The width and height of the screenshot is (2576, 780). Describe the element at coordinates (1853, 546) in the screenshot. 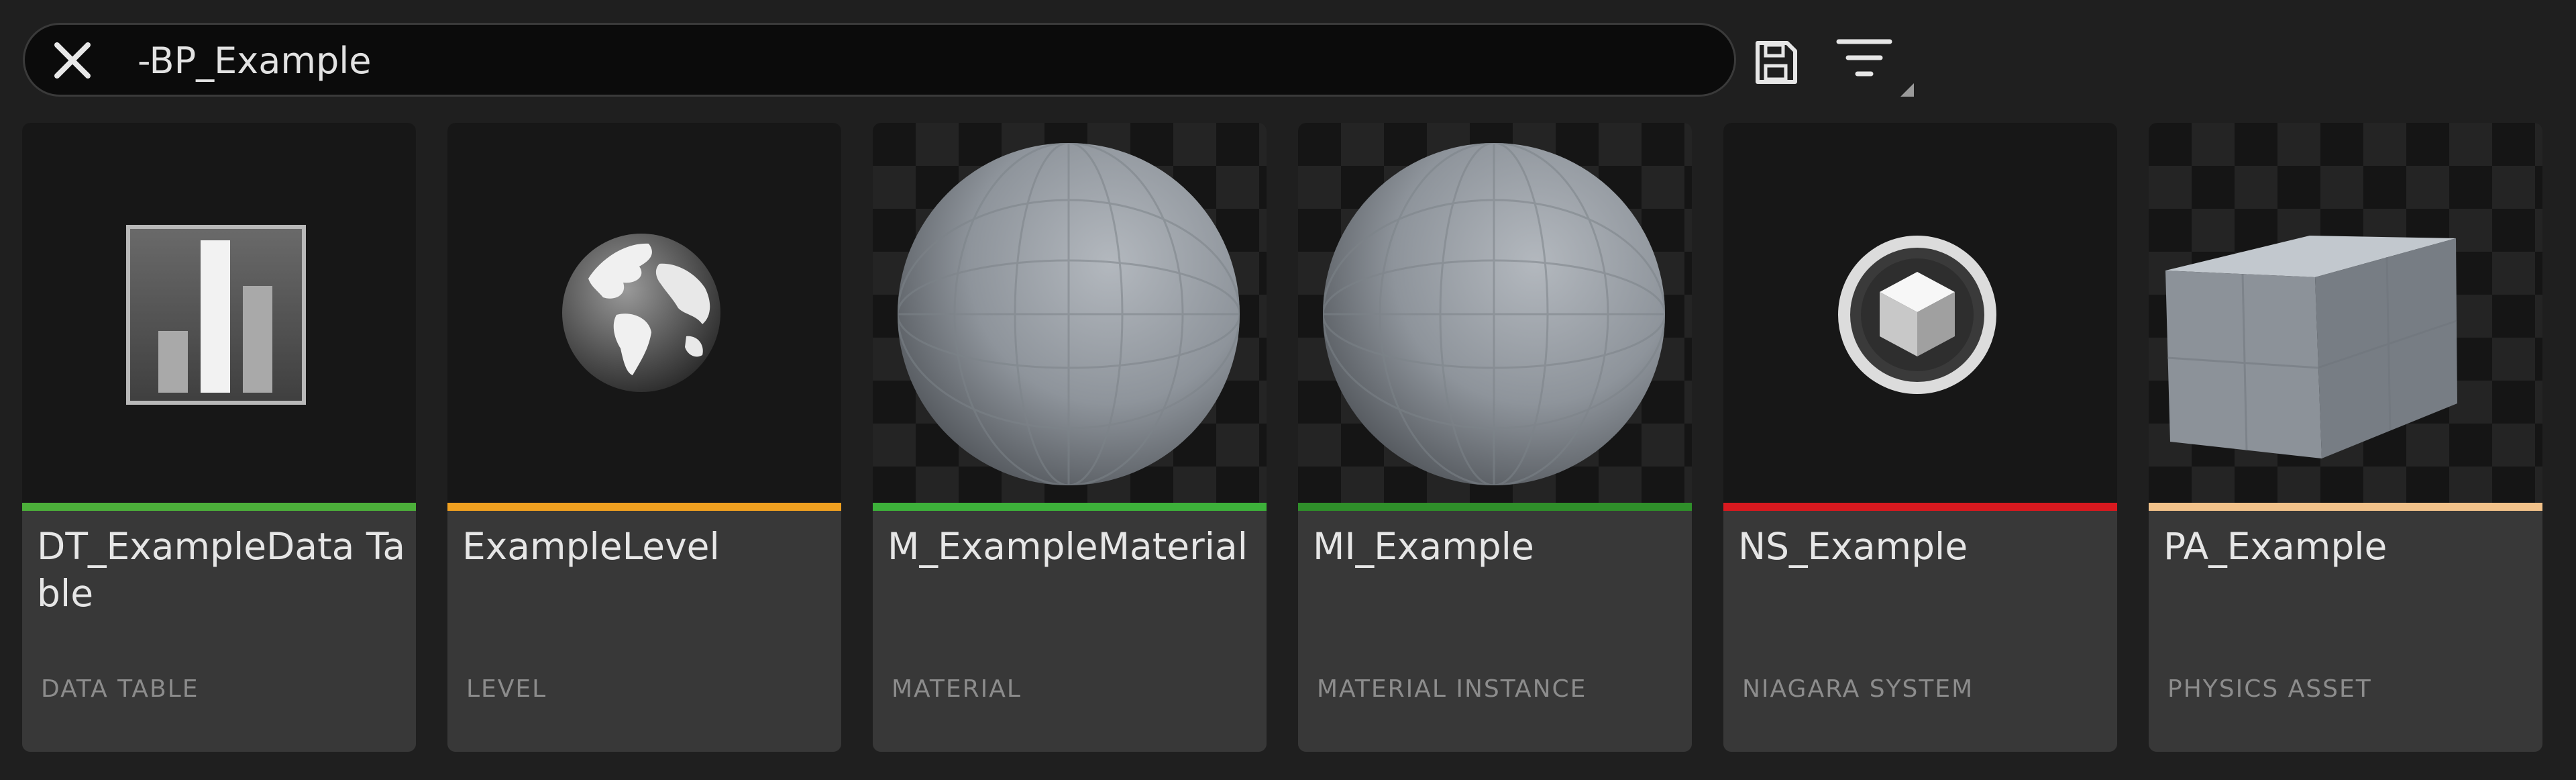

I see `asset-name: NS_Example` at that location.